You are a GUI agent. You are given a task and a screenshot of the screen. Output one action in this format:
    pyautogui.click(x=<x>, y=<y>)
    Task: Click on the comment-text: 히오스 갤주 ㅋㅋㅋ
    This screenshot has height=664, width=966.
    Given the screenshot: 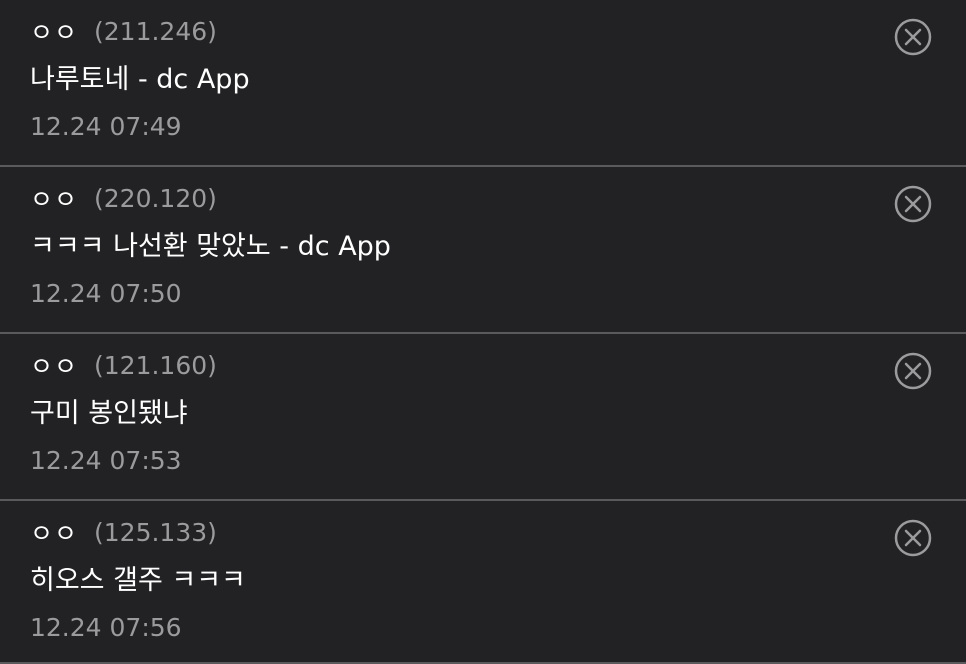 What is the action you would take?
    pyautogui.click(x=138, y=580)
    